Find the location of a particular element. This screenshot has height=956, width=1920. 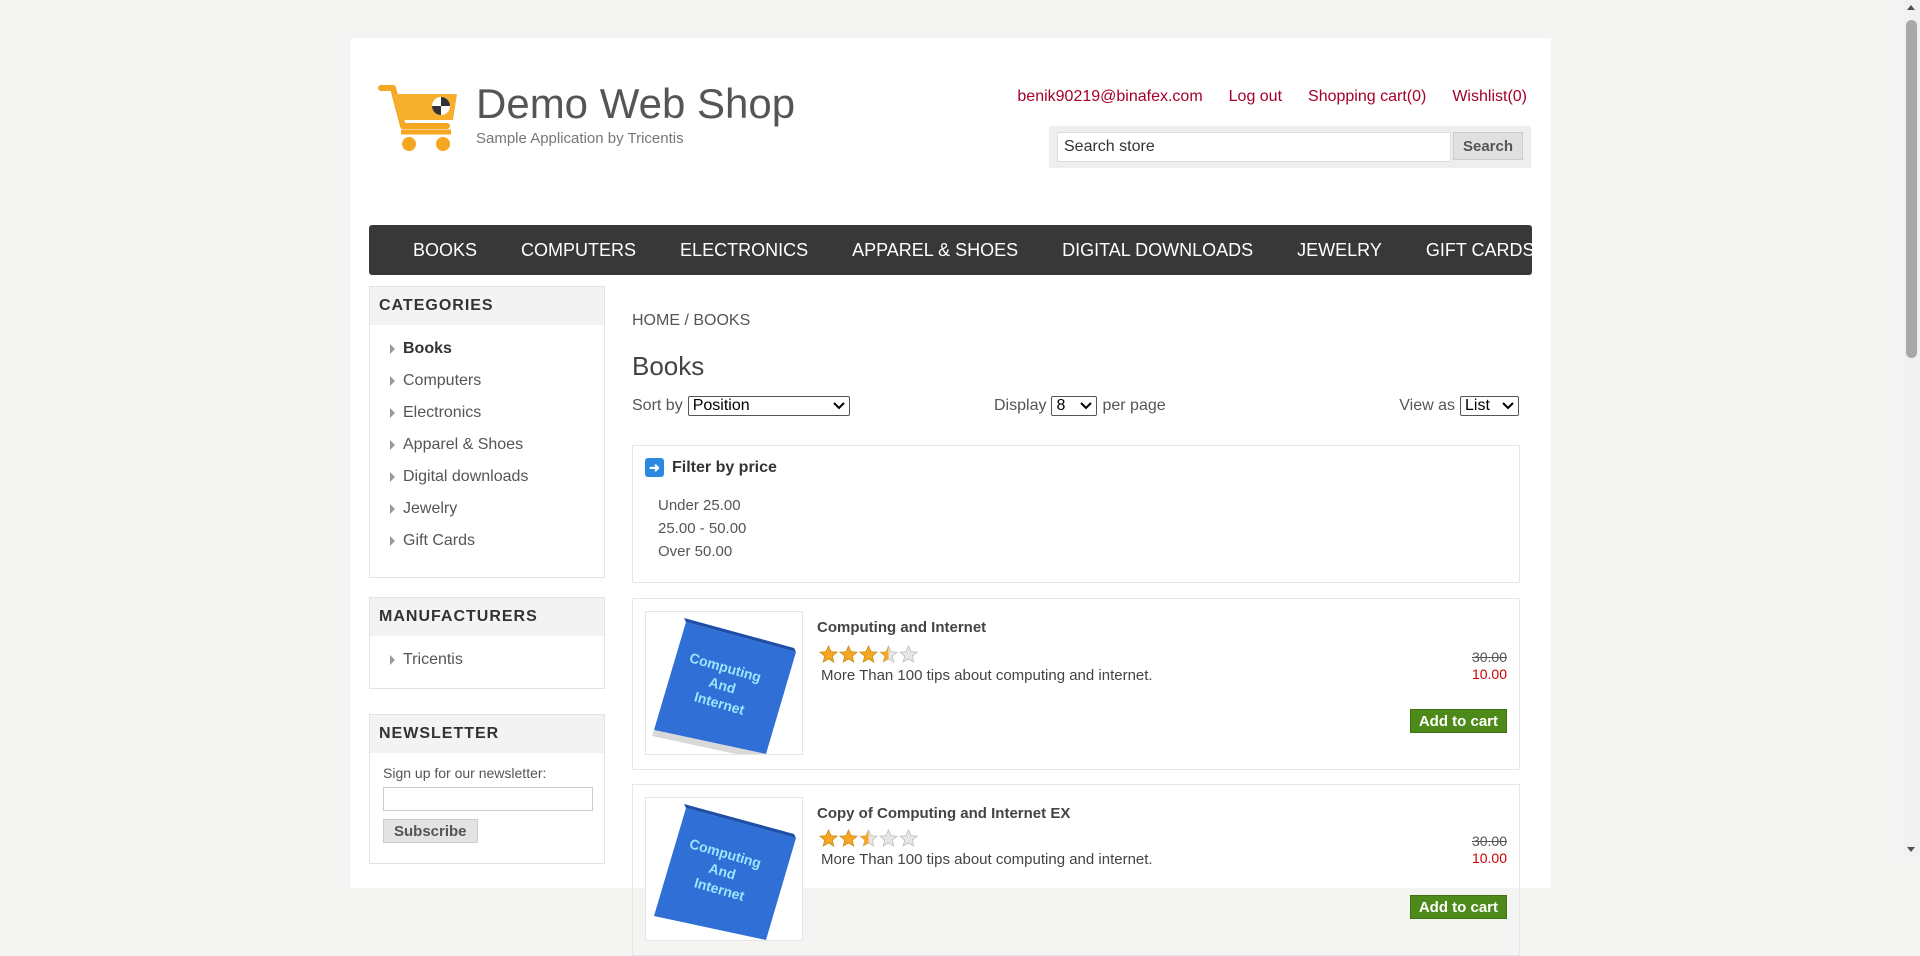

categories-title: CATEGORIES is located at coordinates (487, 306).